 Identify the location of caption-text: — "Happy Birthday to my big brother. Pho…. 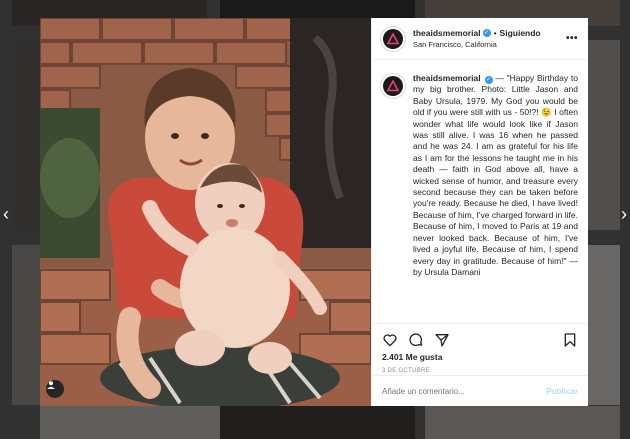
(495, 175).